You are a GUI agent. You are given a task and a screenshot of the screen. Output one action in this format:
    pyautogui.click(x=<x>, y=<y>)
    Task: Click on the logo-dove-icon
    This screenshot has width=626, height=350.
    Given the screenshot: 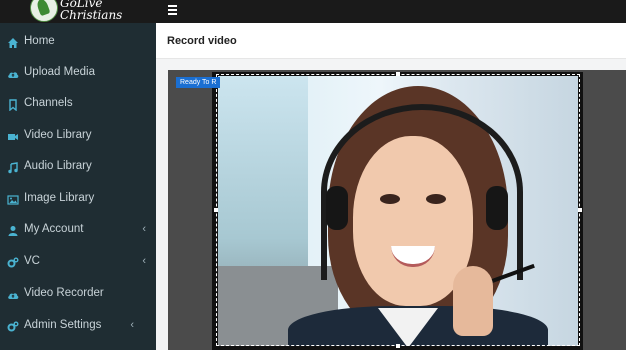 What is the action you would take?
    pyautogui.click(x=44, y=11)
    